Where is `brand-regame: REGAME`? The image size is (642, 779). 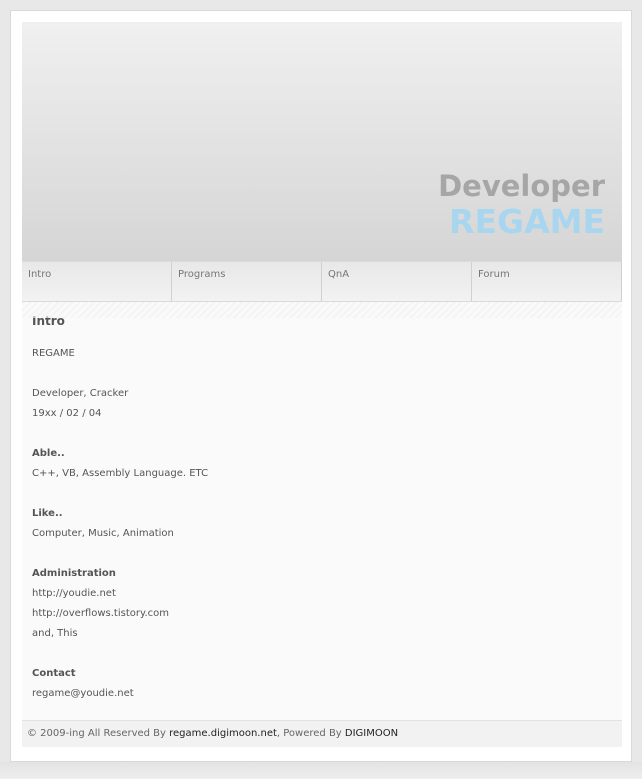 brand-regame: REGAME is located at coordinates (527, 221).